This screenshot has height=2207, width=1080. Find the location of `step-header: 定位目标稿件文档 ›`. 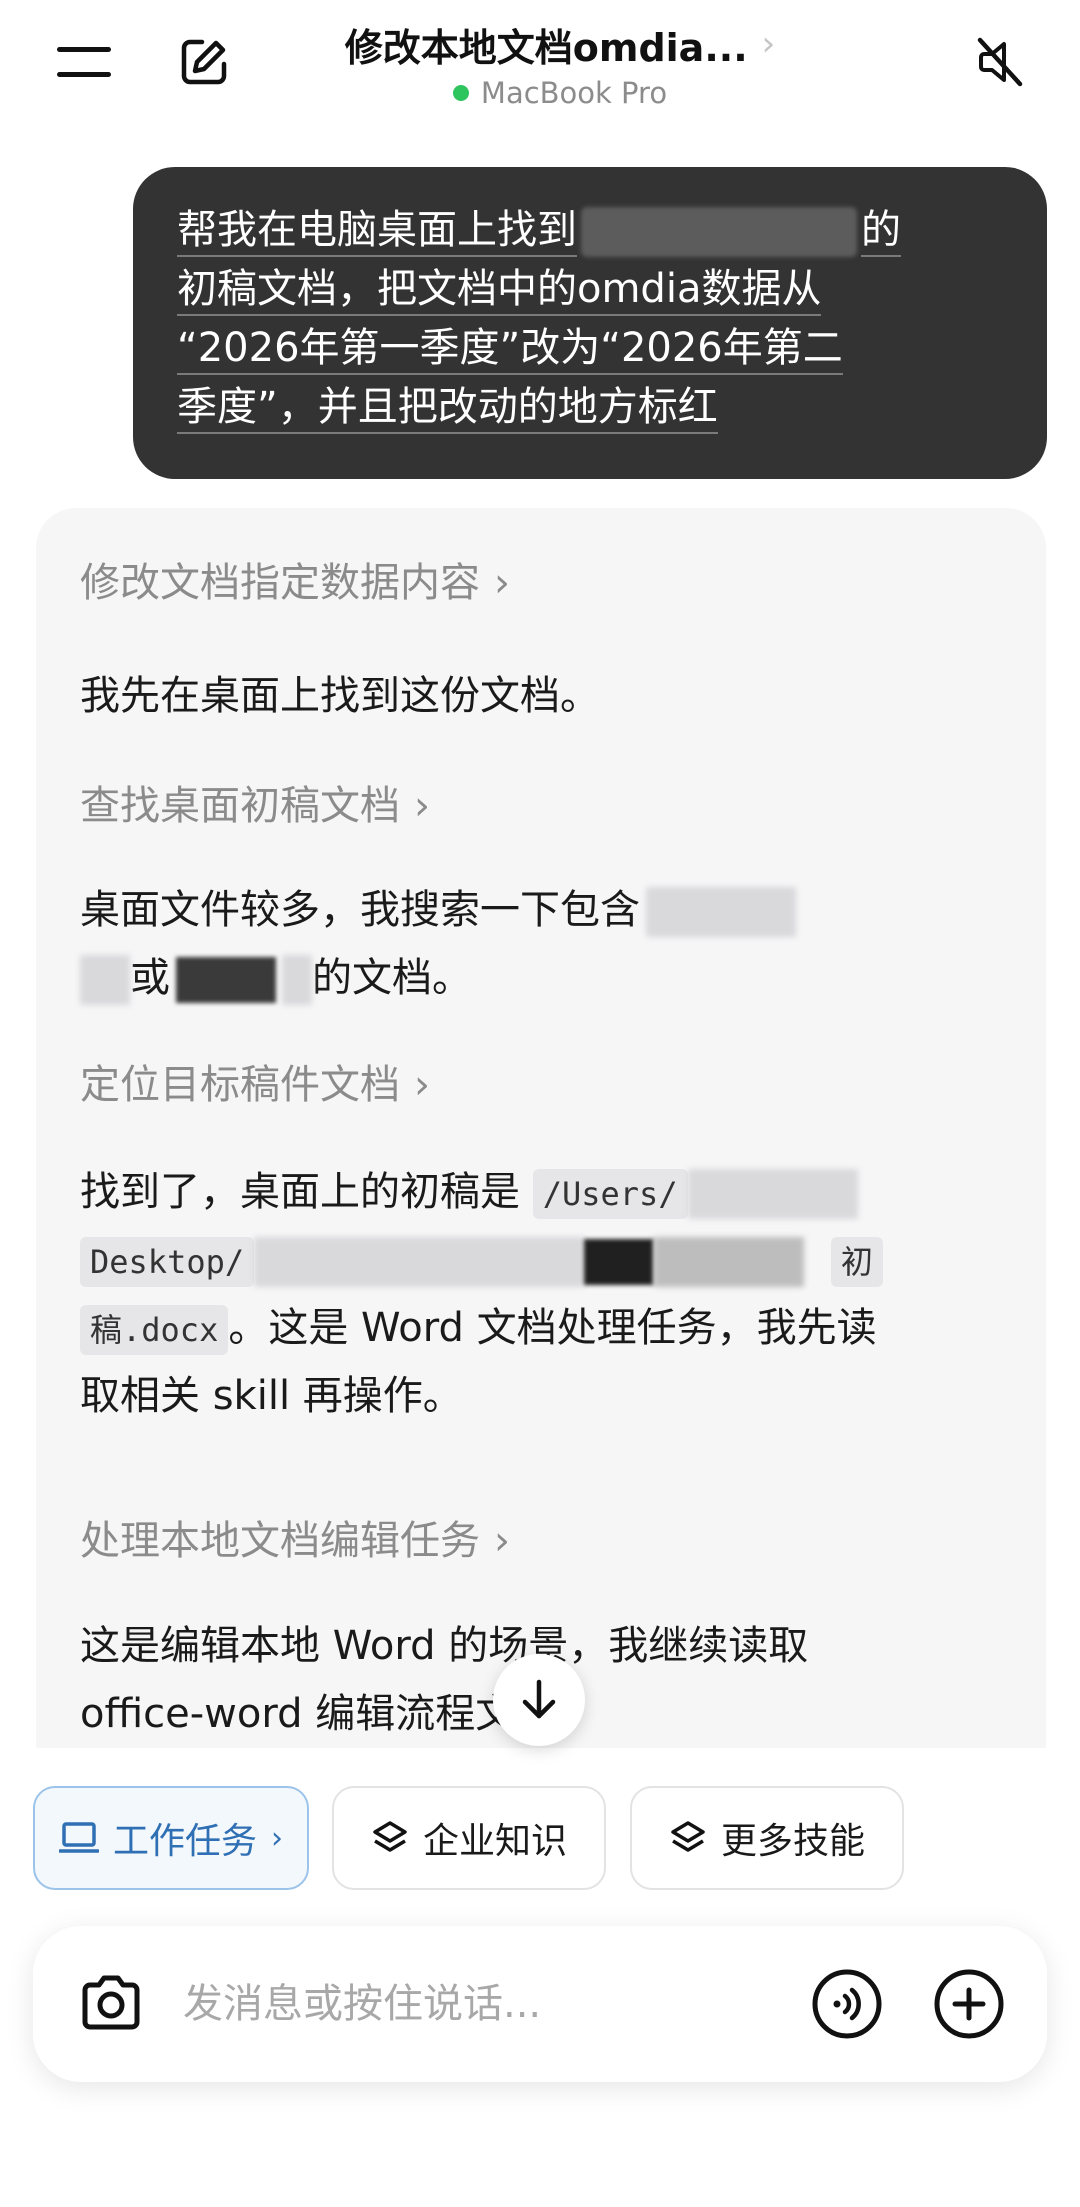

step-header: 定位目标稿件文档 › is located at coordinates (255, 1085).